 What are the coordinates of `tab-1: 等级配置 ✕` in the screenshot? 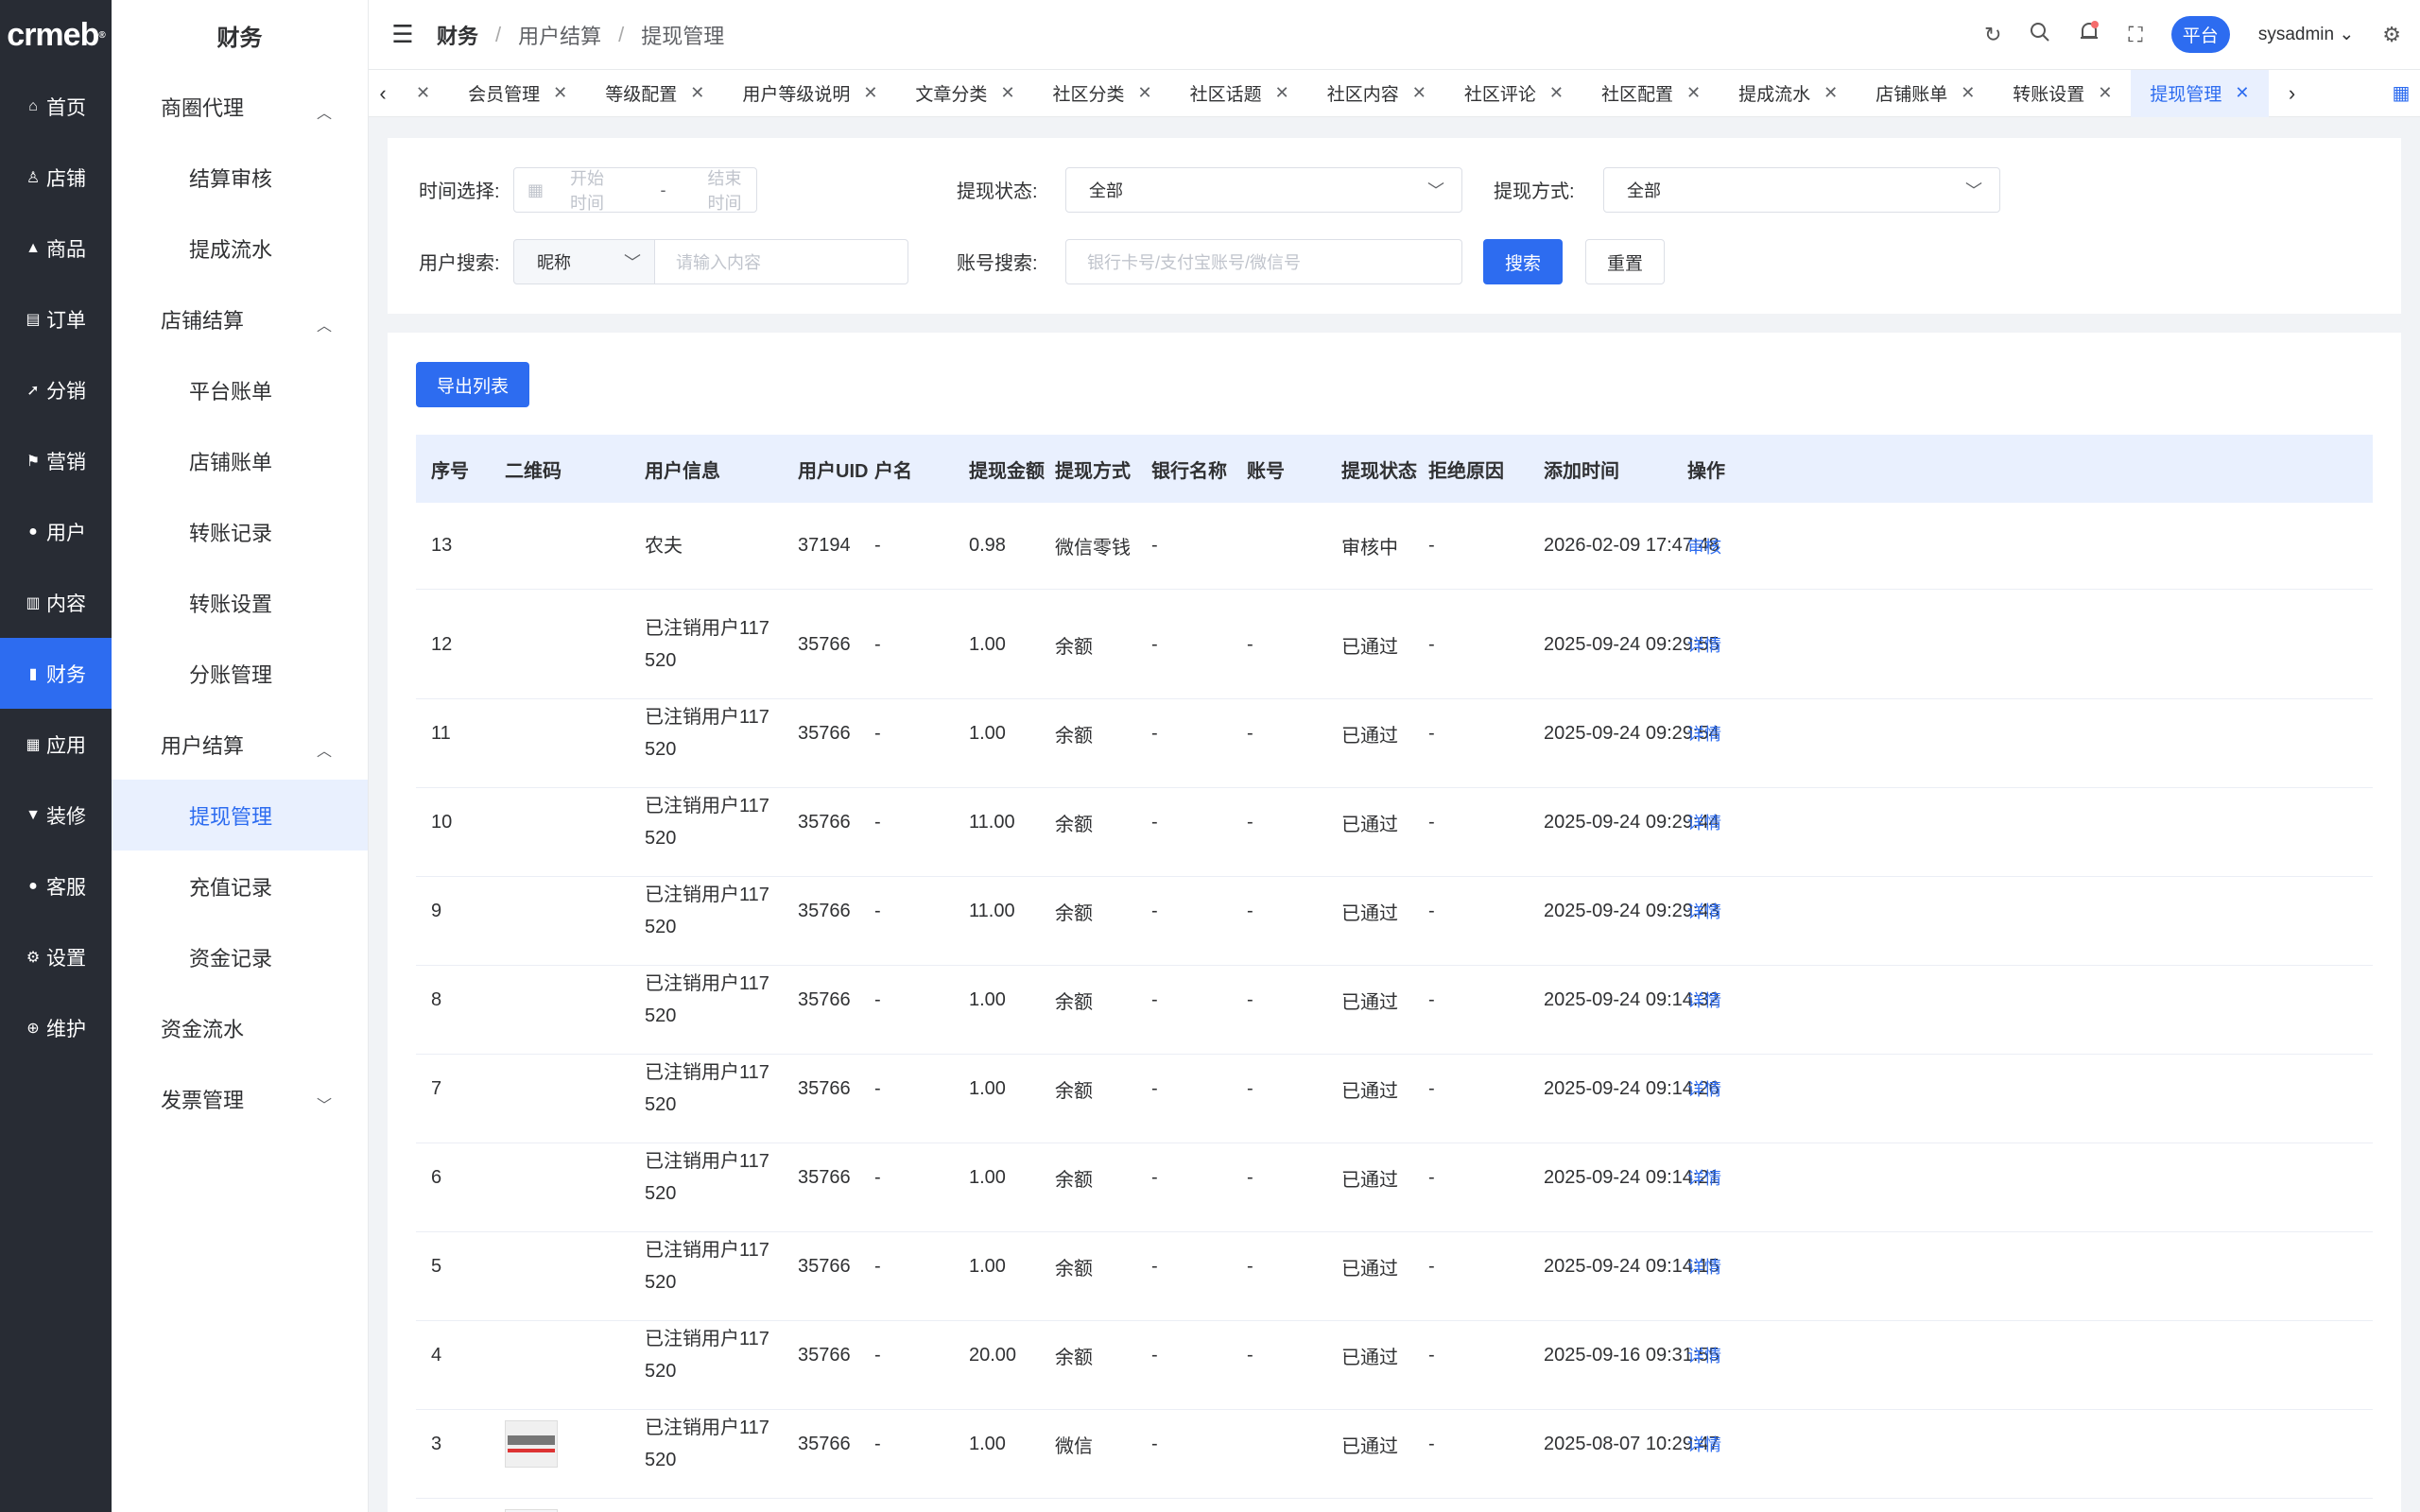 It's located at (654, 93).